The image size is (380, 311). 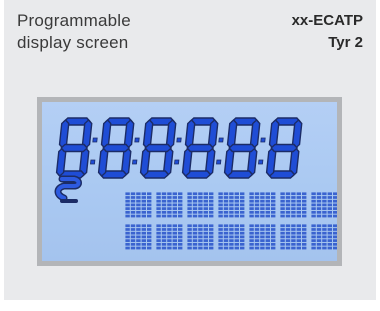 I want to click on s-swirl-icon, so click(x=68, y=189).